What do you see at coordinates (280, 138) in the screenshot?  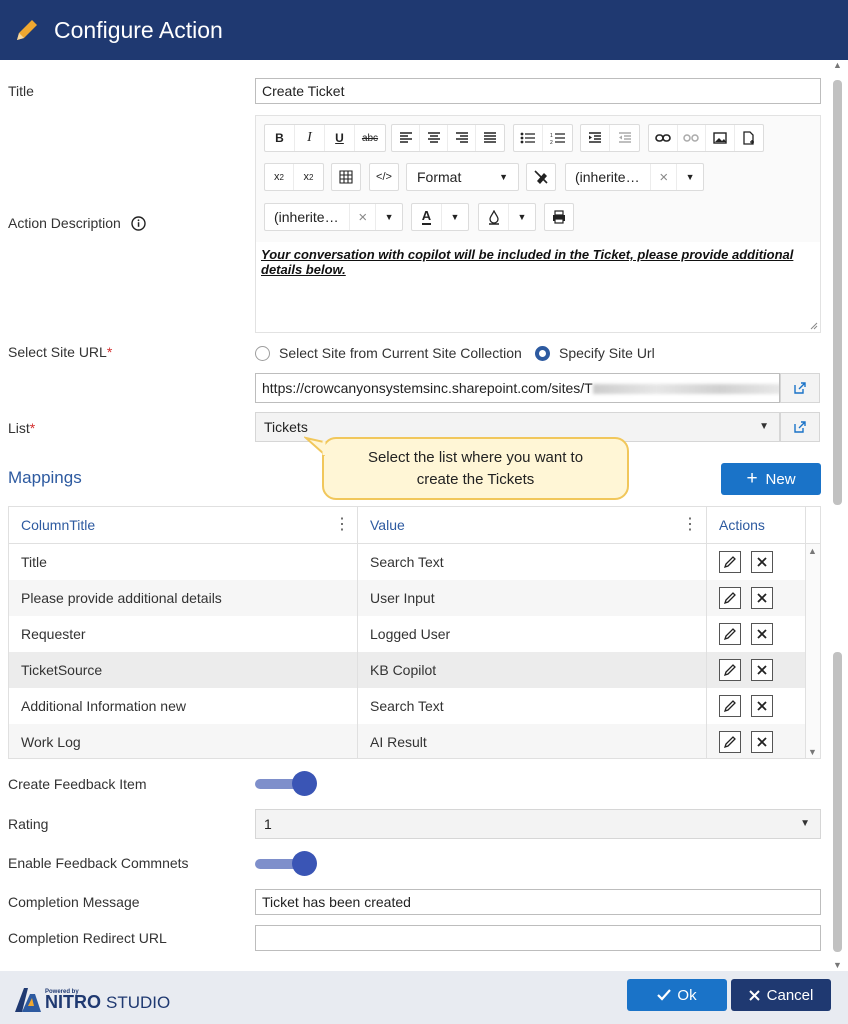 I see `bold-button: B` at bounding box center [280, 138].